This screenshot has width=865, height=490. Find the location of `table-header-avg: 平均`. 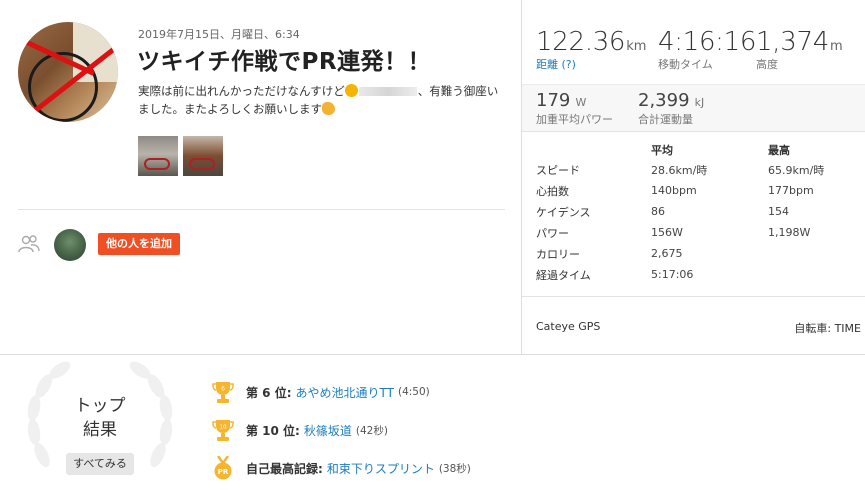

table-header-avg: 平均 is located at coordinates (662, 150).